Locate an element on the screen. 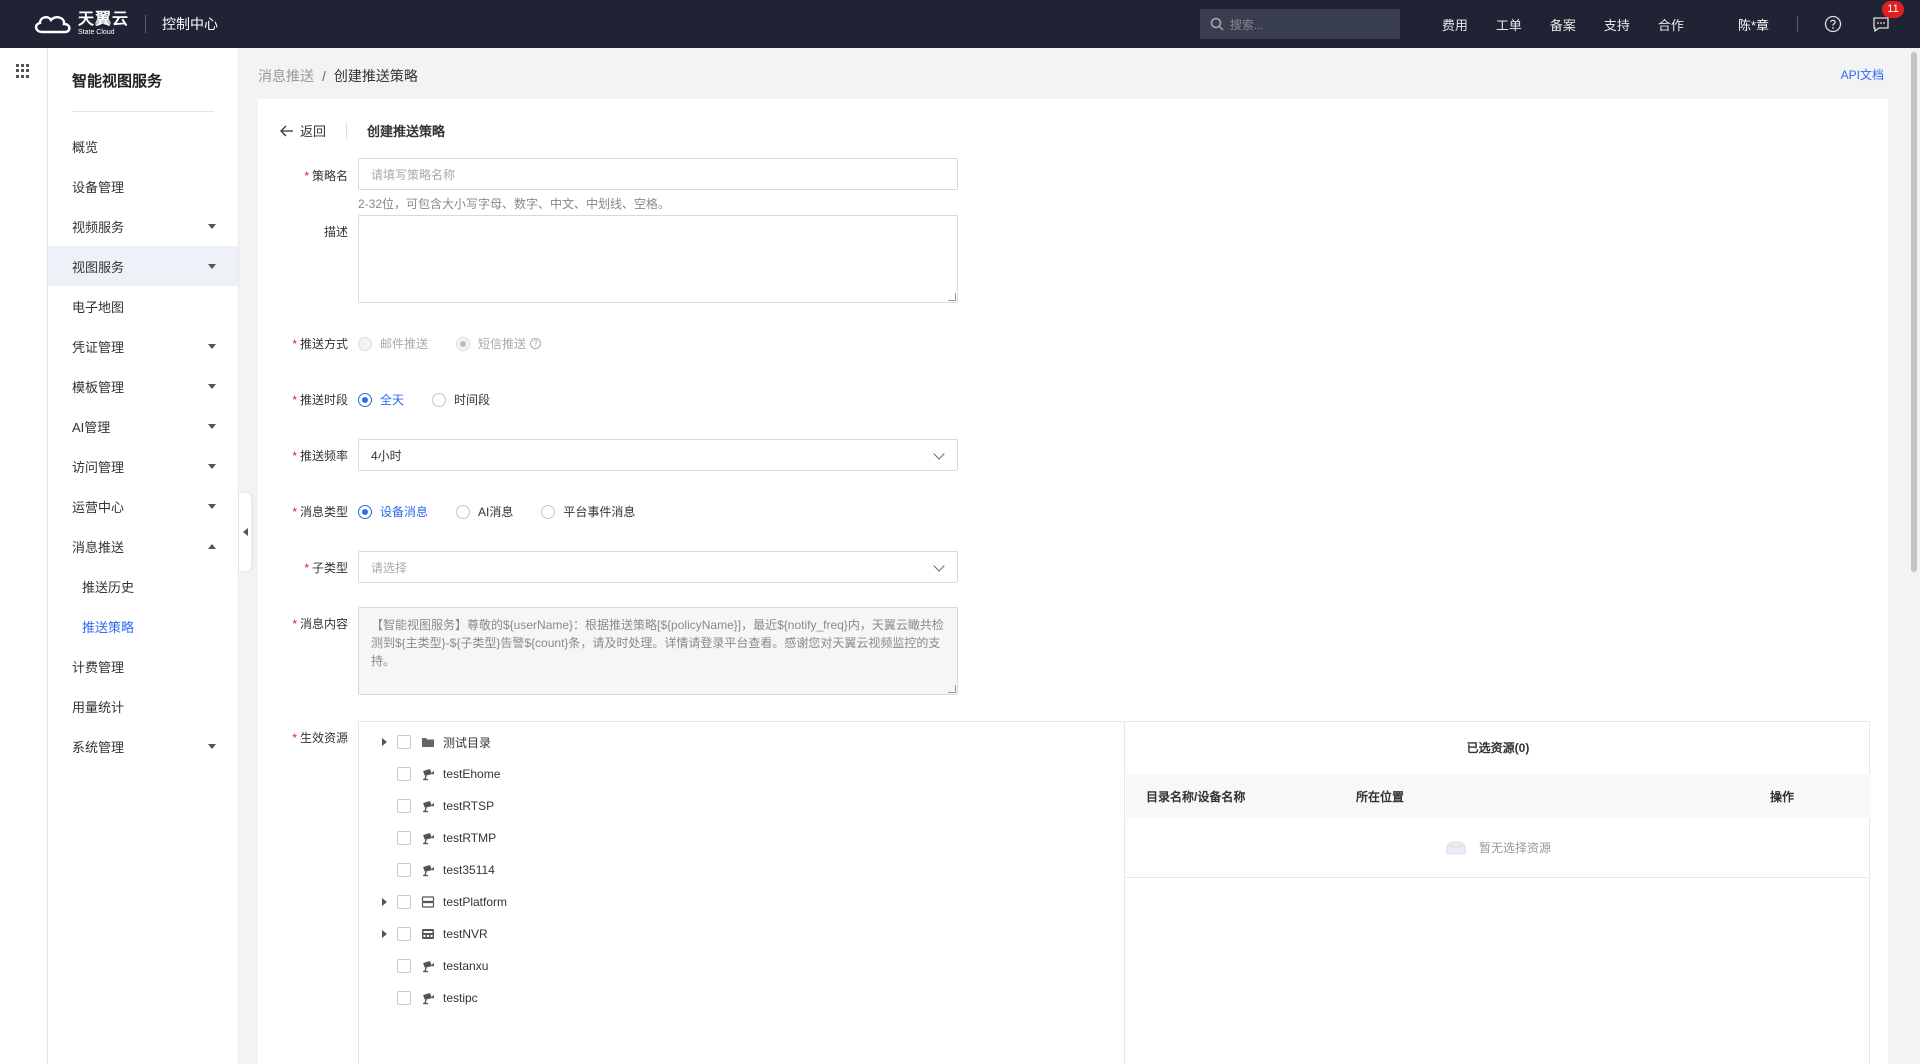 This screenshot has height=1064, width=1920. subtype-select: 请选择 is located at coordinates (658, 567).